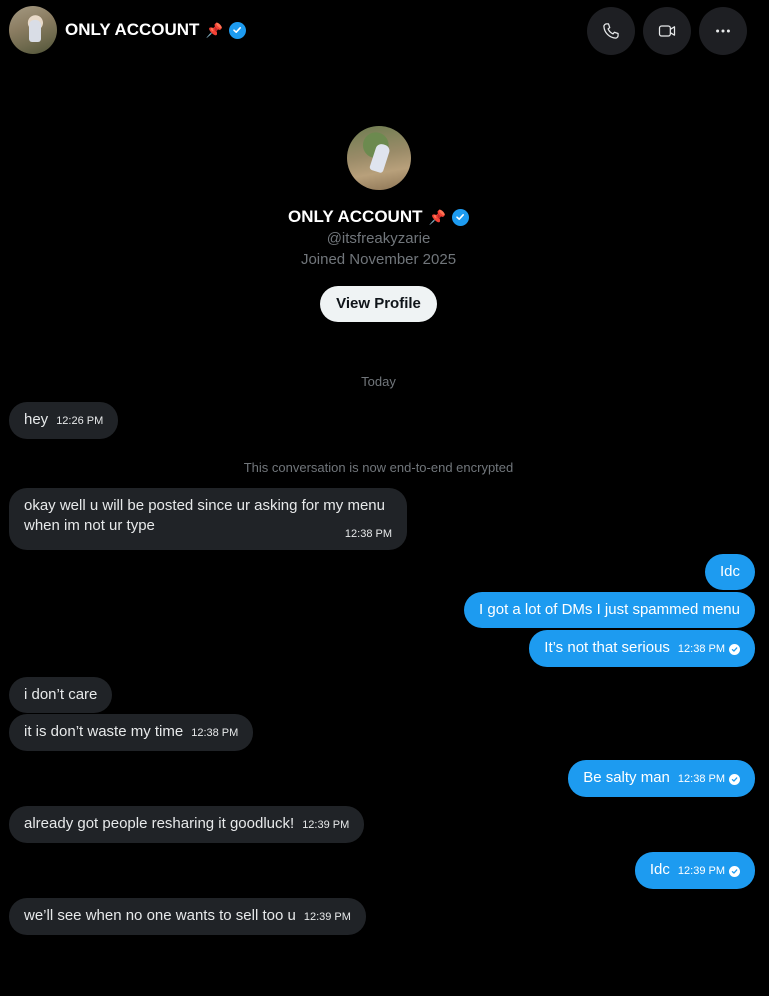  Describe the element at coordinates (384, 31) in the screenshot. I see `chat-header: ONLY ACCOUNT 📌` at that location.